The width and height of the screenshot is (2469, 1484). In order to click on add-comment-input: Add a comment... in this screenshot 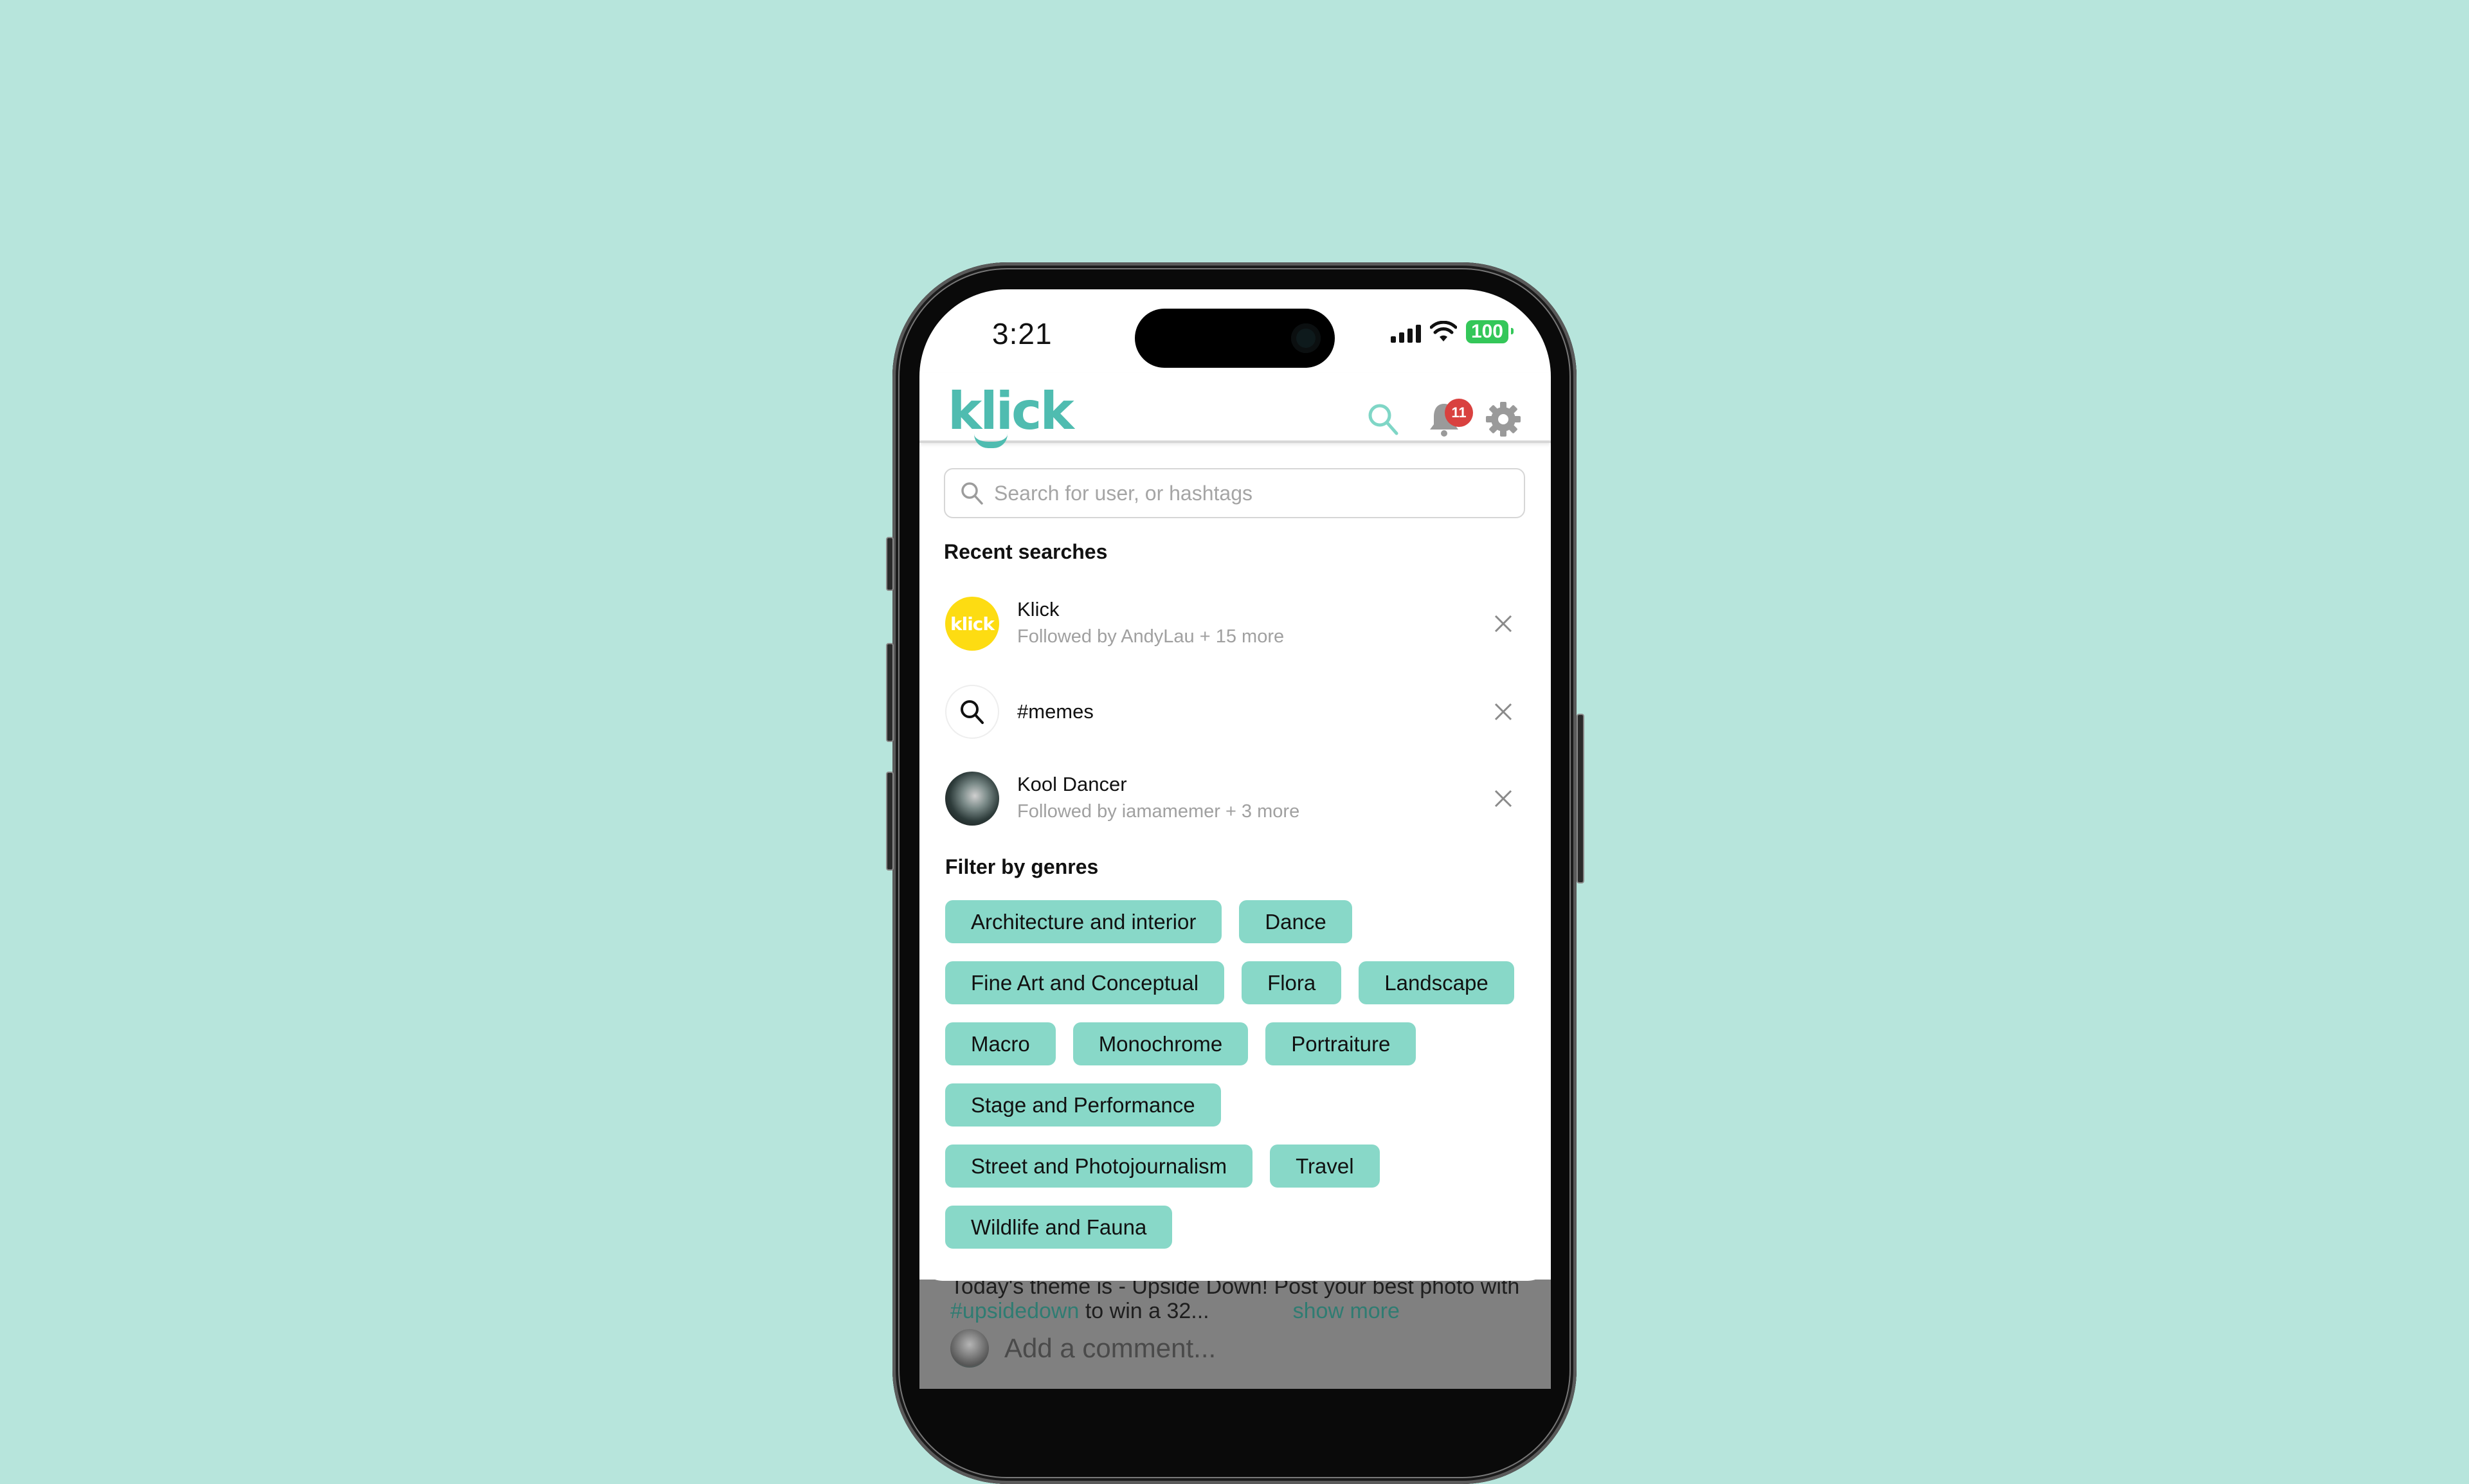, I will do `click(1110, 1348)`.